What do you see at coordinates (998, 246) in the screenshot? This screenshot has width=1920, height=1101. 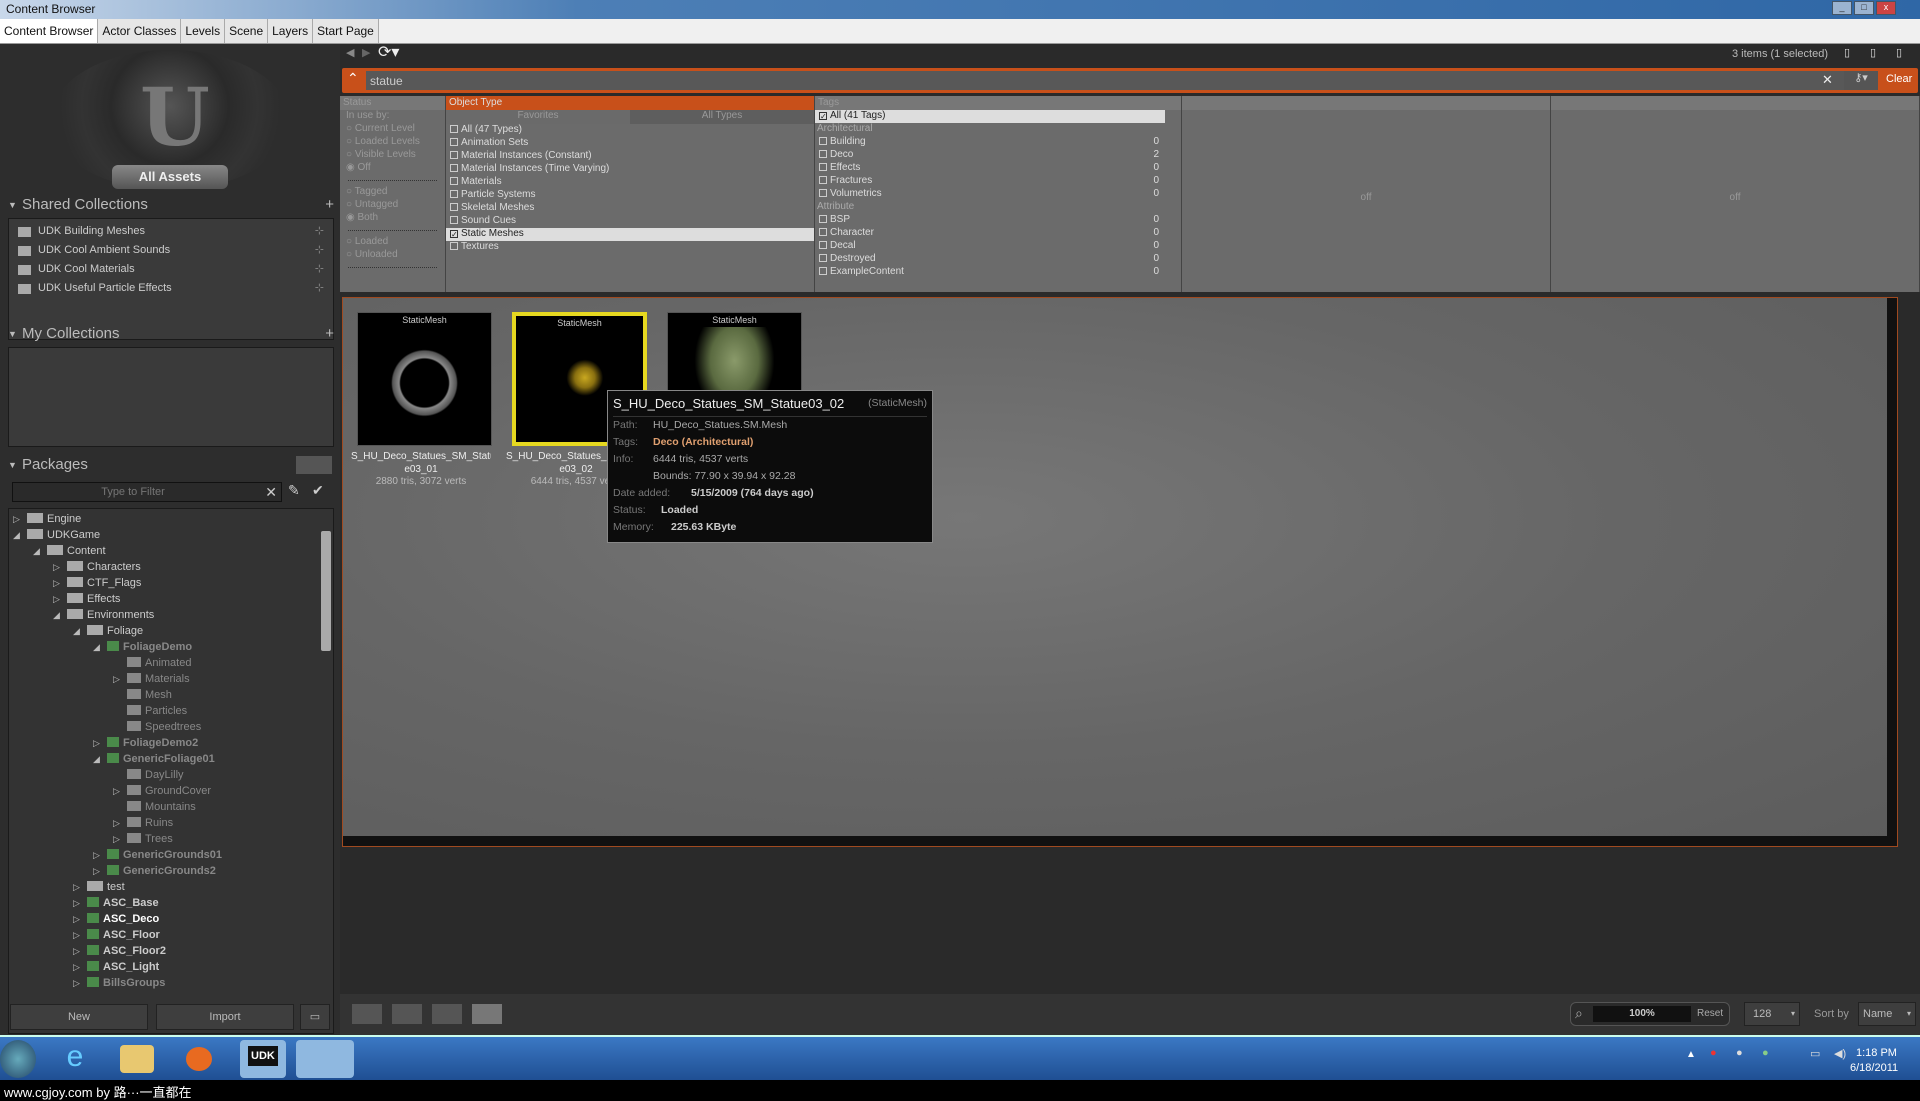 I see `tag-option: Decal 0` at bounding box center [998, 246].